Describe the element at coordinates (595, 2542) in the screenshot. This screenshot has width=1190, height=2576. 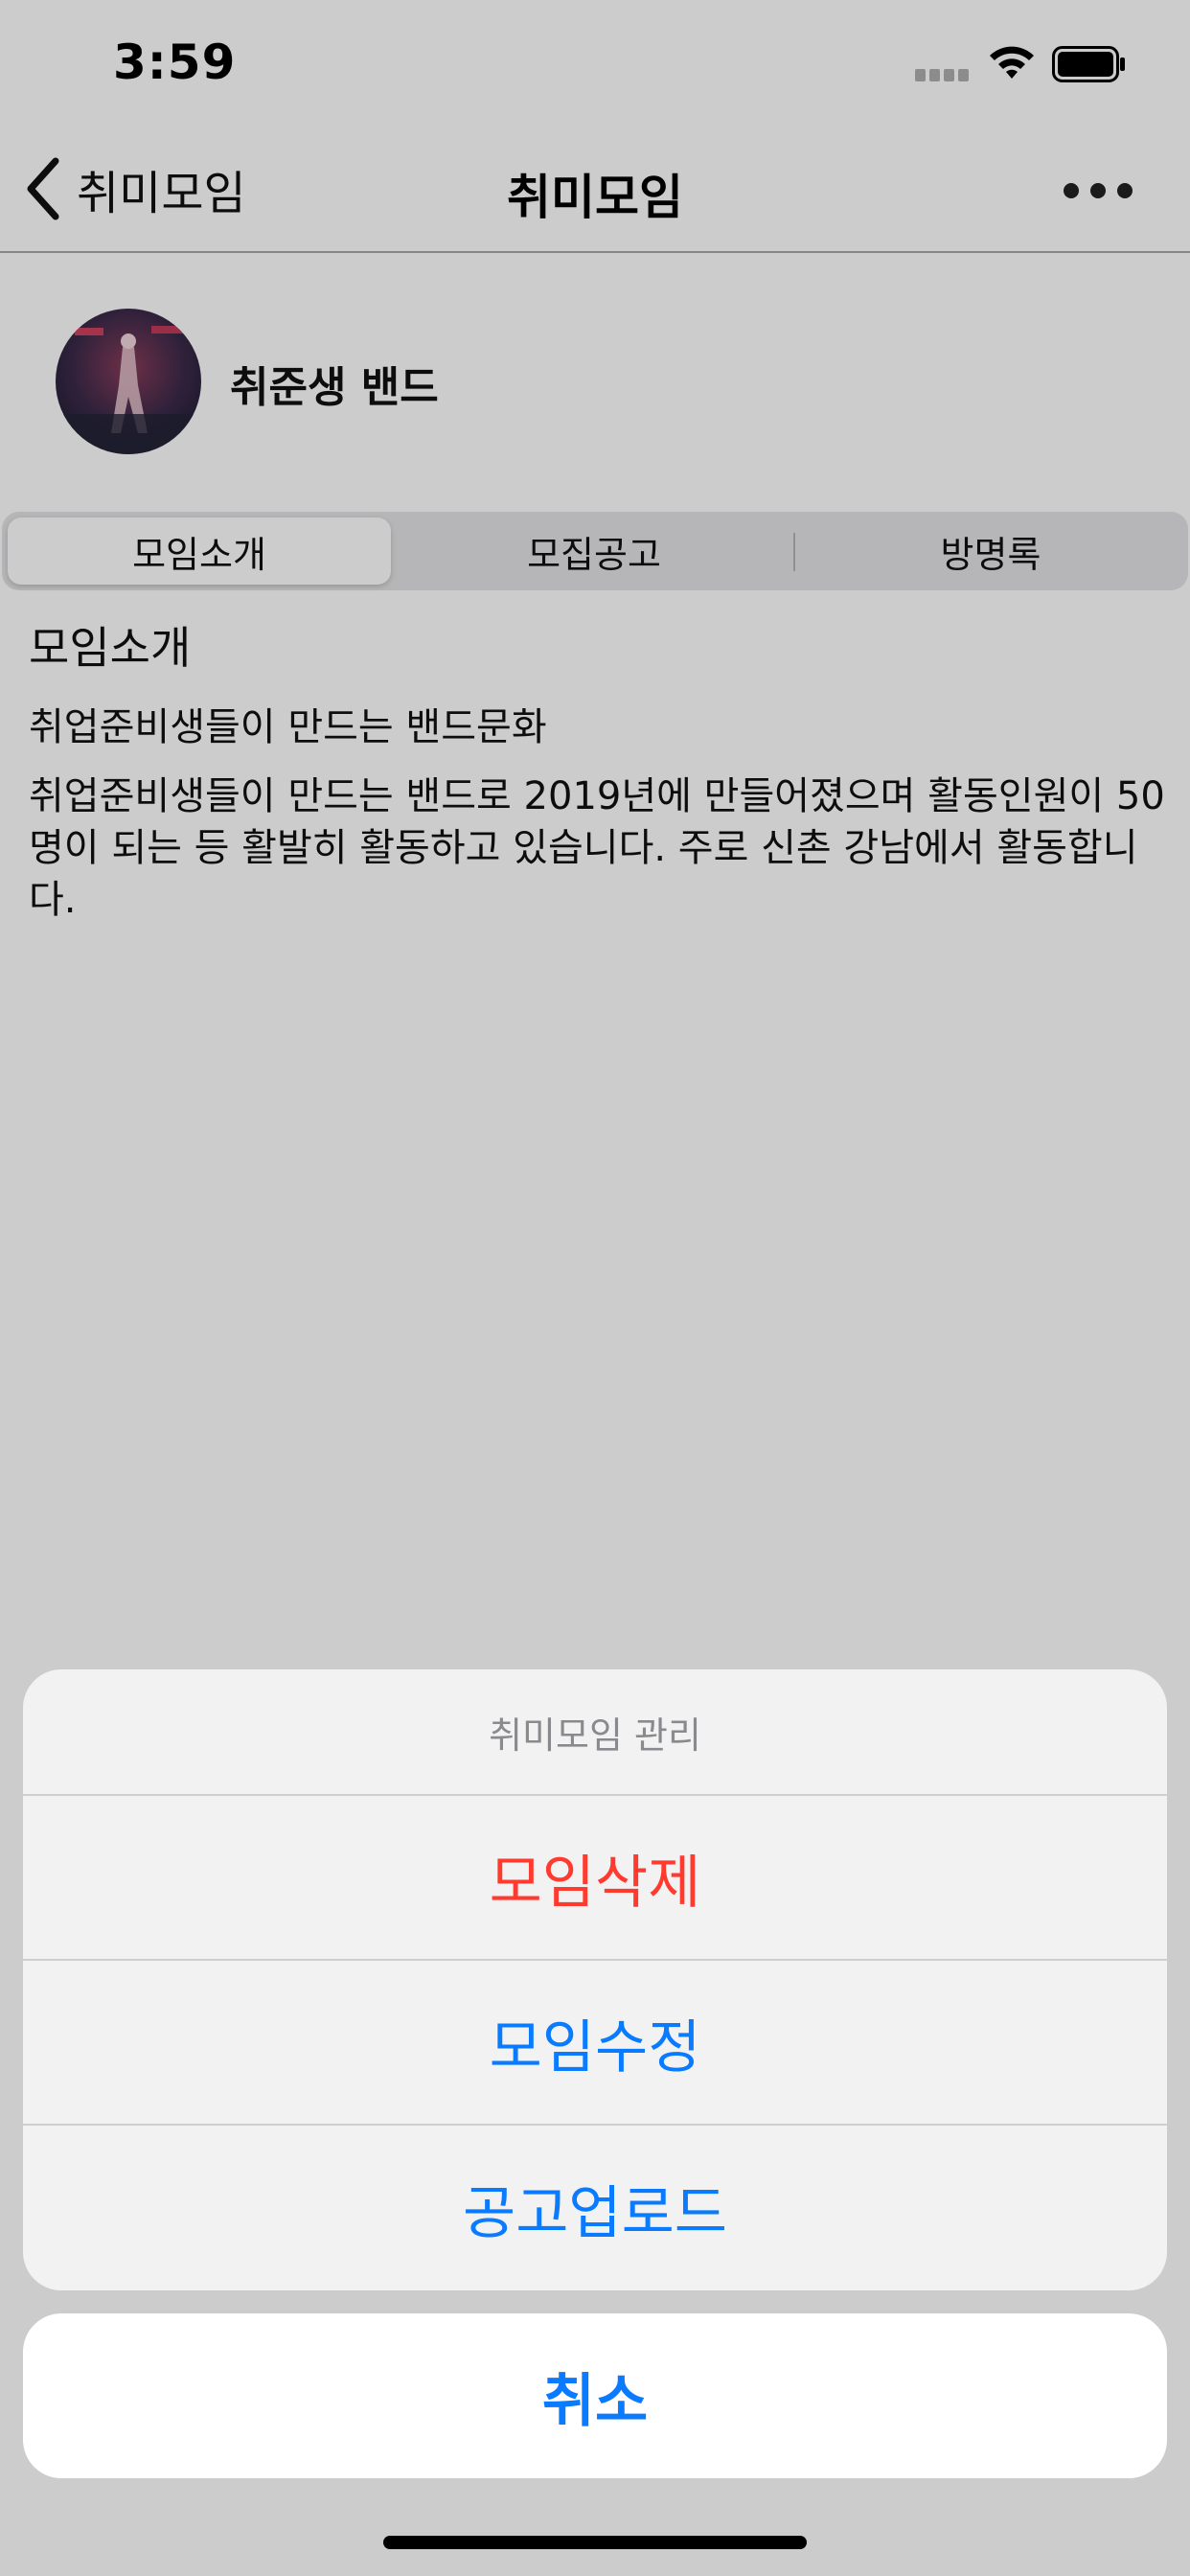
I see `home-indicator` at that location.